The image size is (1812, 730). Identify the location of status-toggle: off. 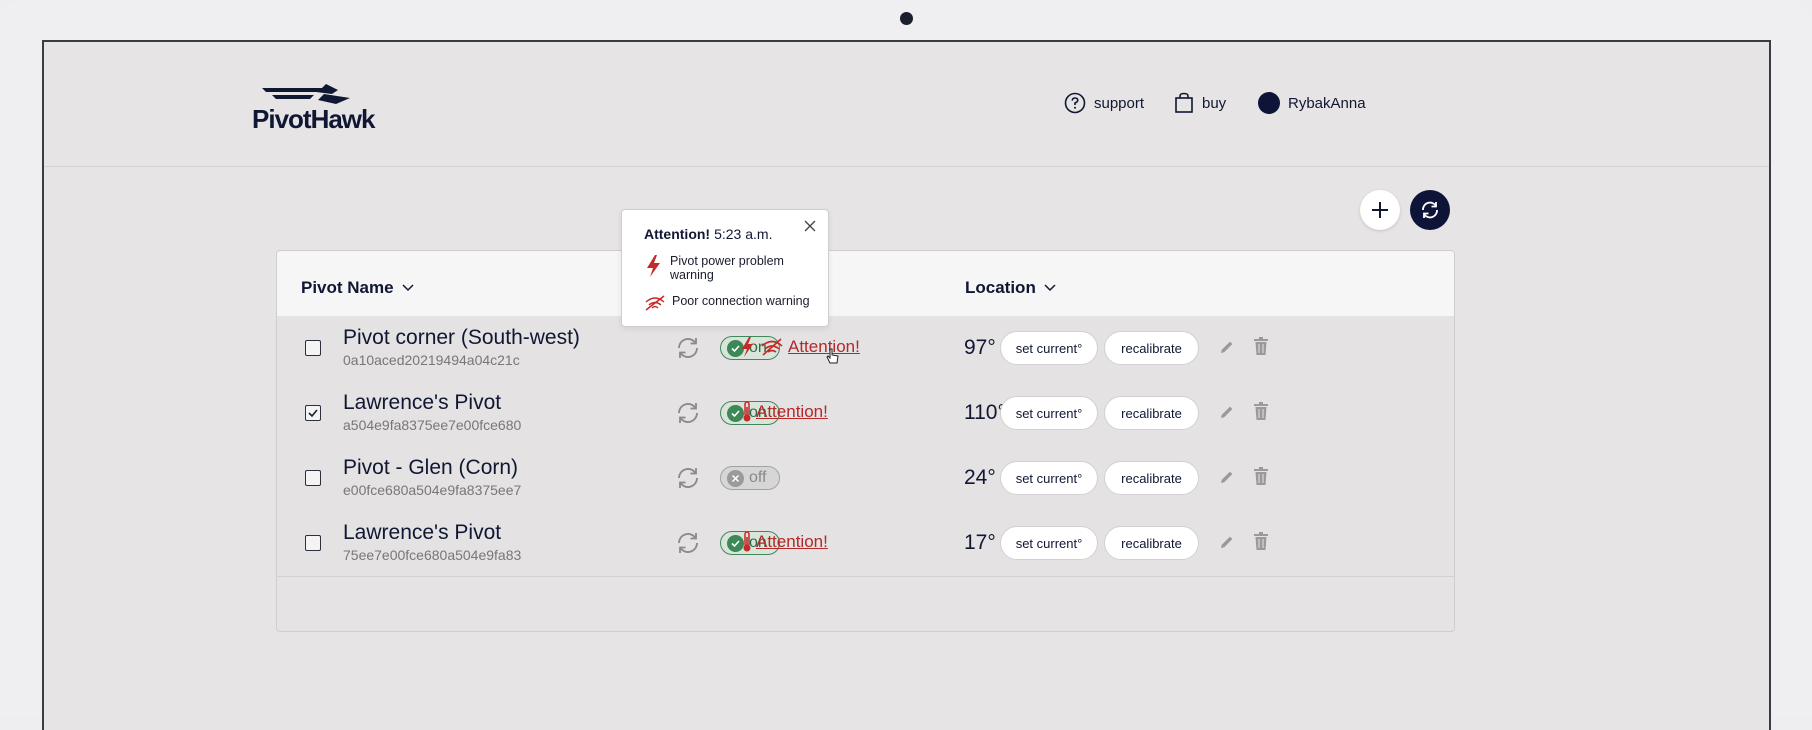
(750, 478).